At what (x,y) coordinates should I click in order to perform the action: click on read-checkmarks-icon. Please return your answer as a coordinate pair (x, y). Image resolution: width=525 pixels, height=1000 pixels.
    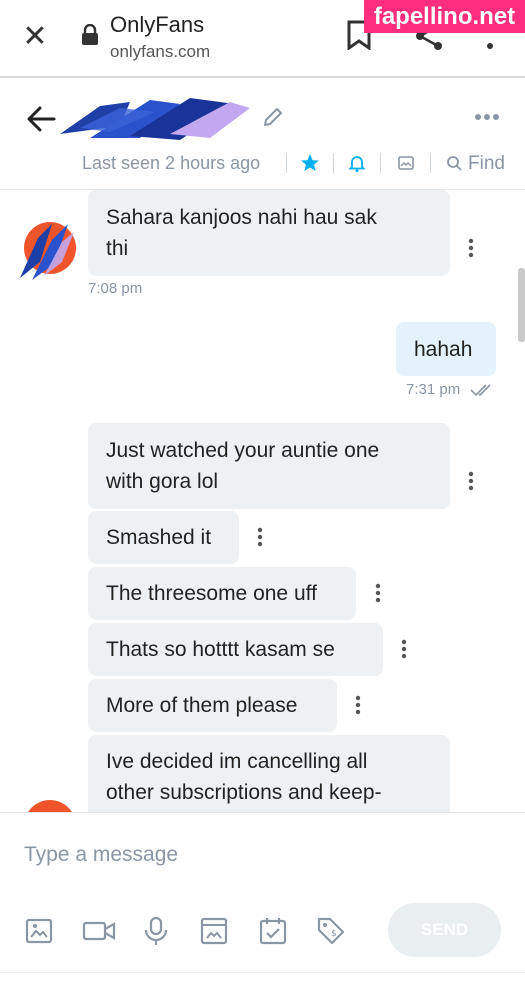
    Looking at the image, I should click on (480, 390).